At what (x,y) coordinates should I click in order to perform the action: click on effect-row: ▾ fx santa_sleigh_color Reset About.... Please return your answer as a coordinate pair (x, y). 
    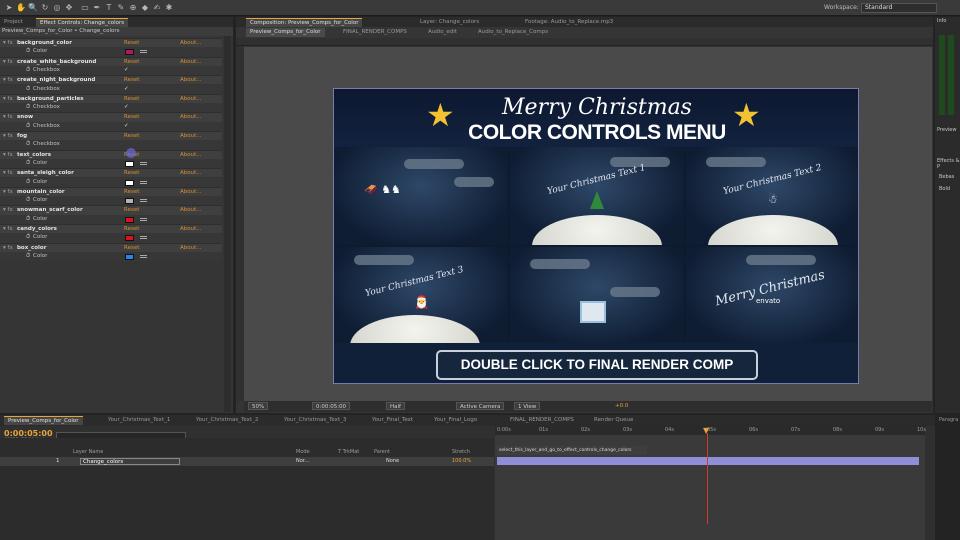
    Looking at the image, I should click on (111, 173).